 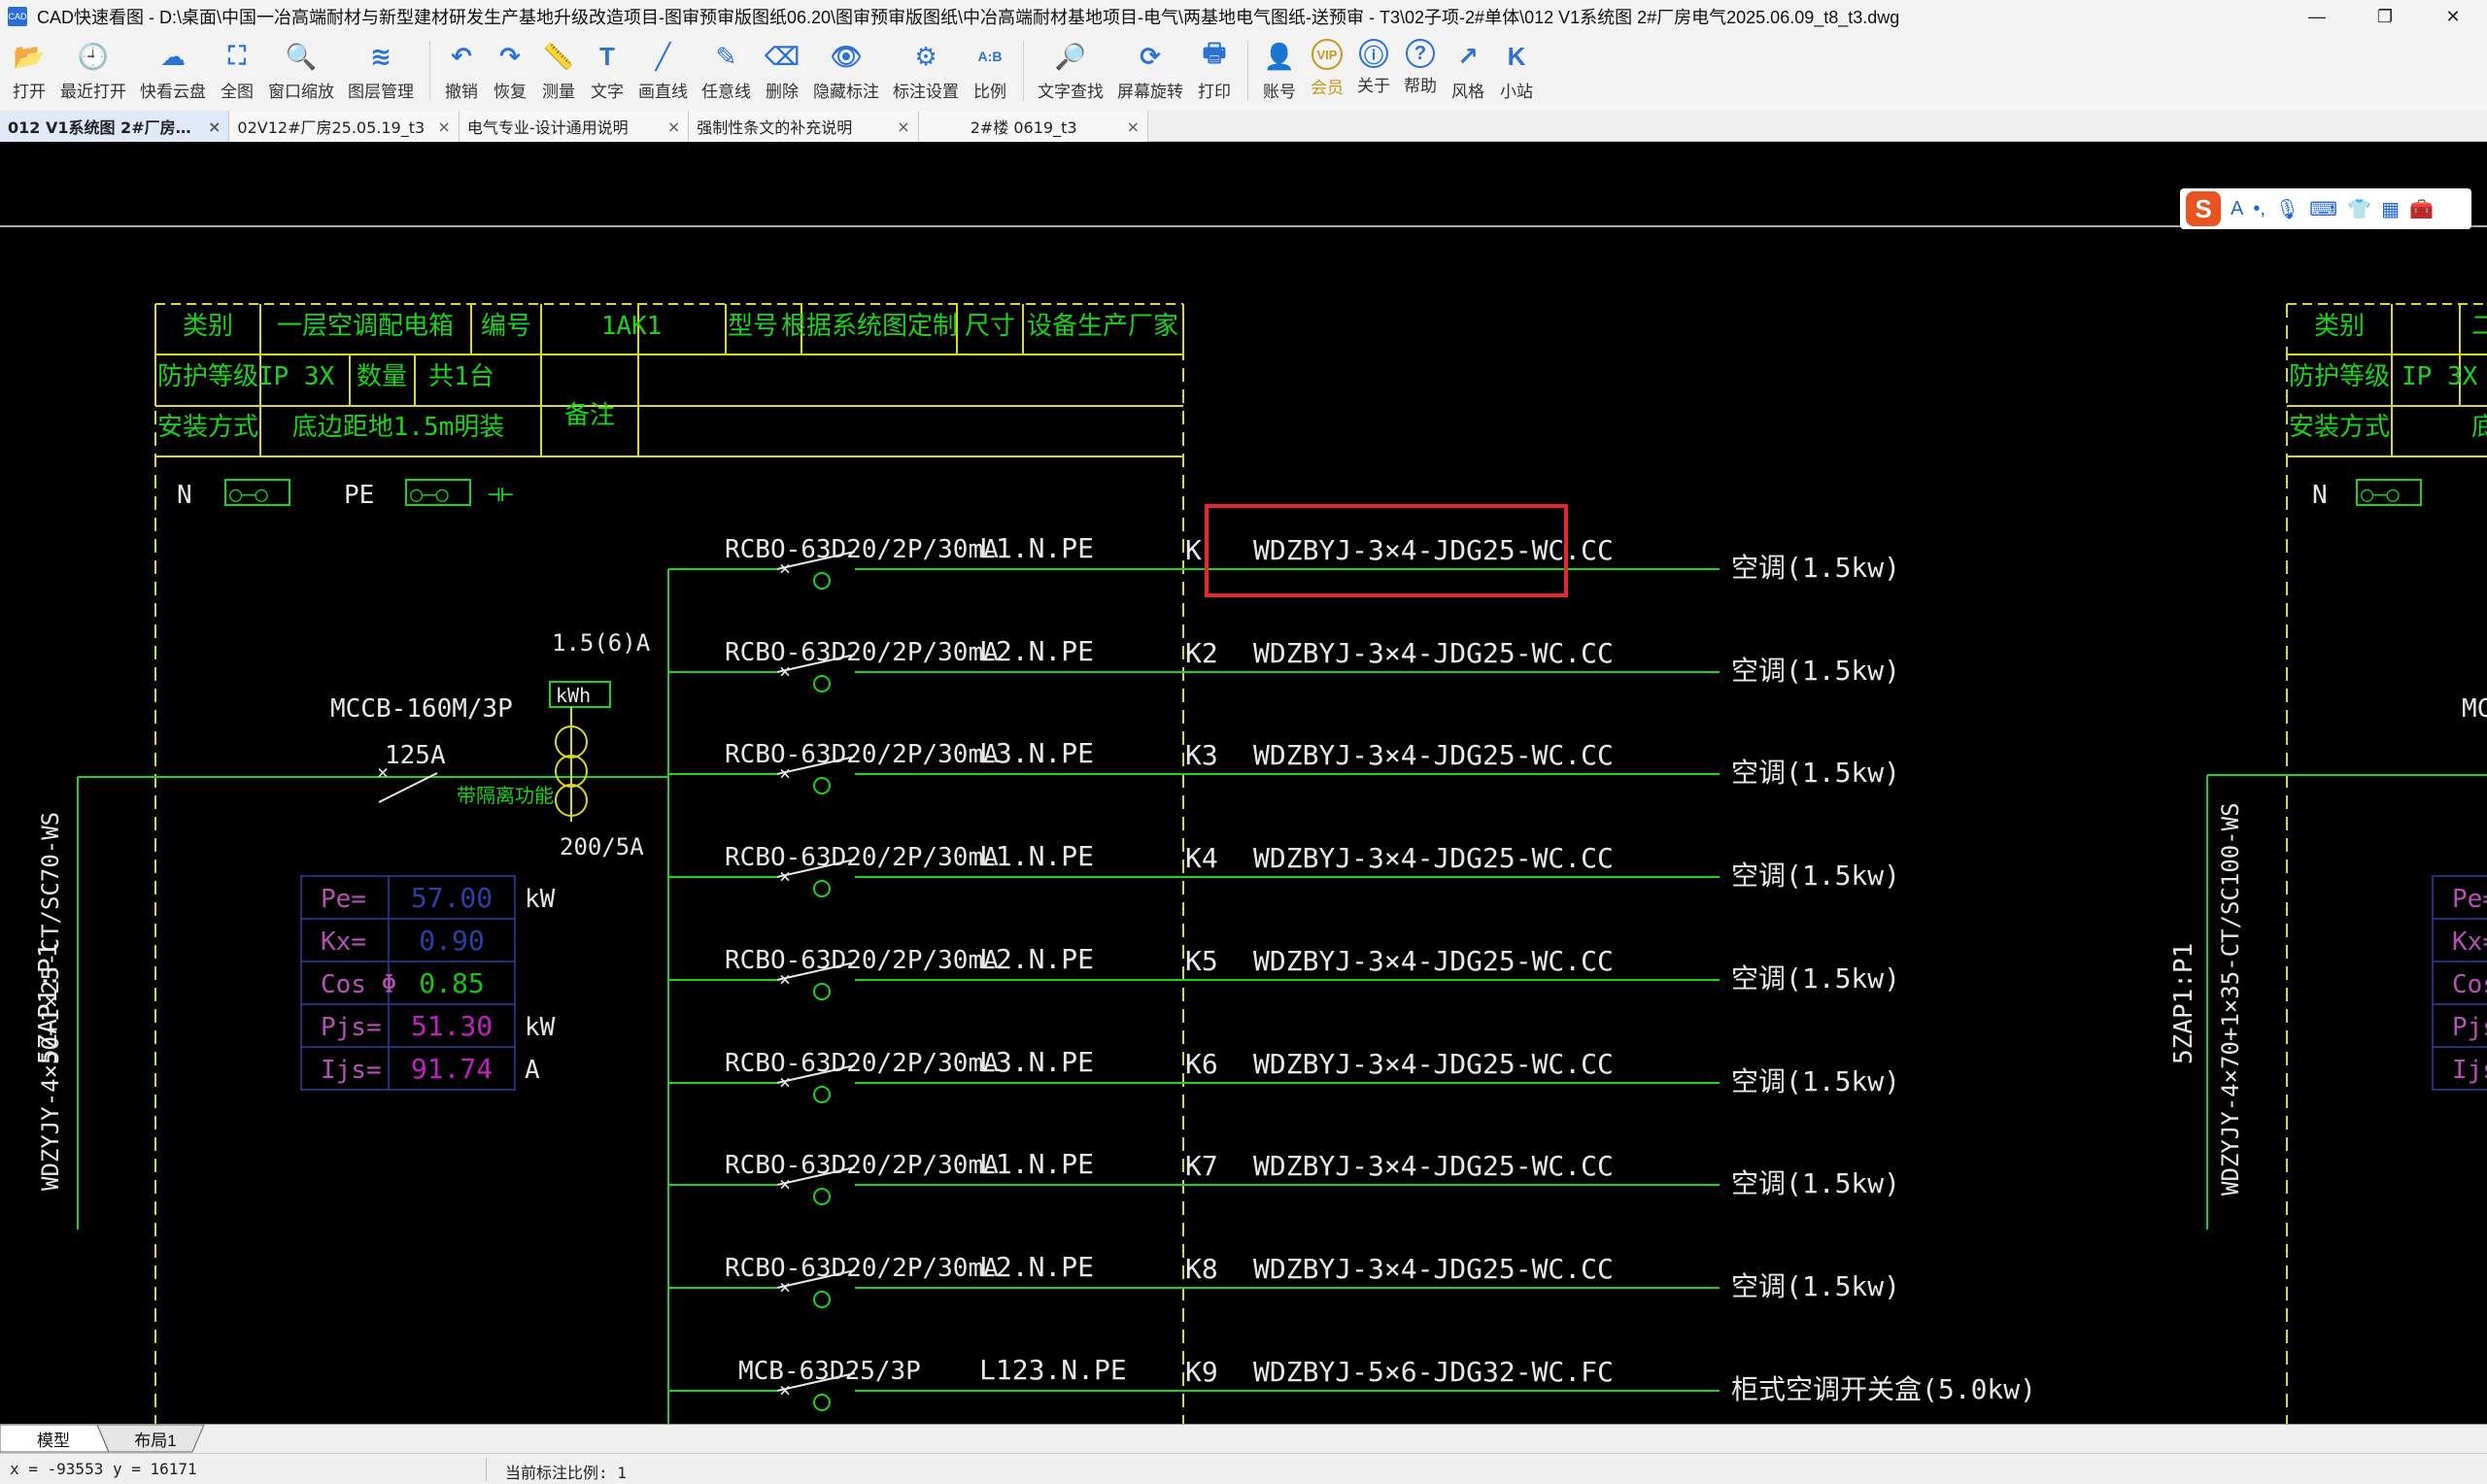 What do you see at coordinates (1201, 1064) in the screenshot?
I see `circuit-id-label: K6` at bounding box center [1201, 1064].